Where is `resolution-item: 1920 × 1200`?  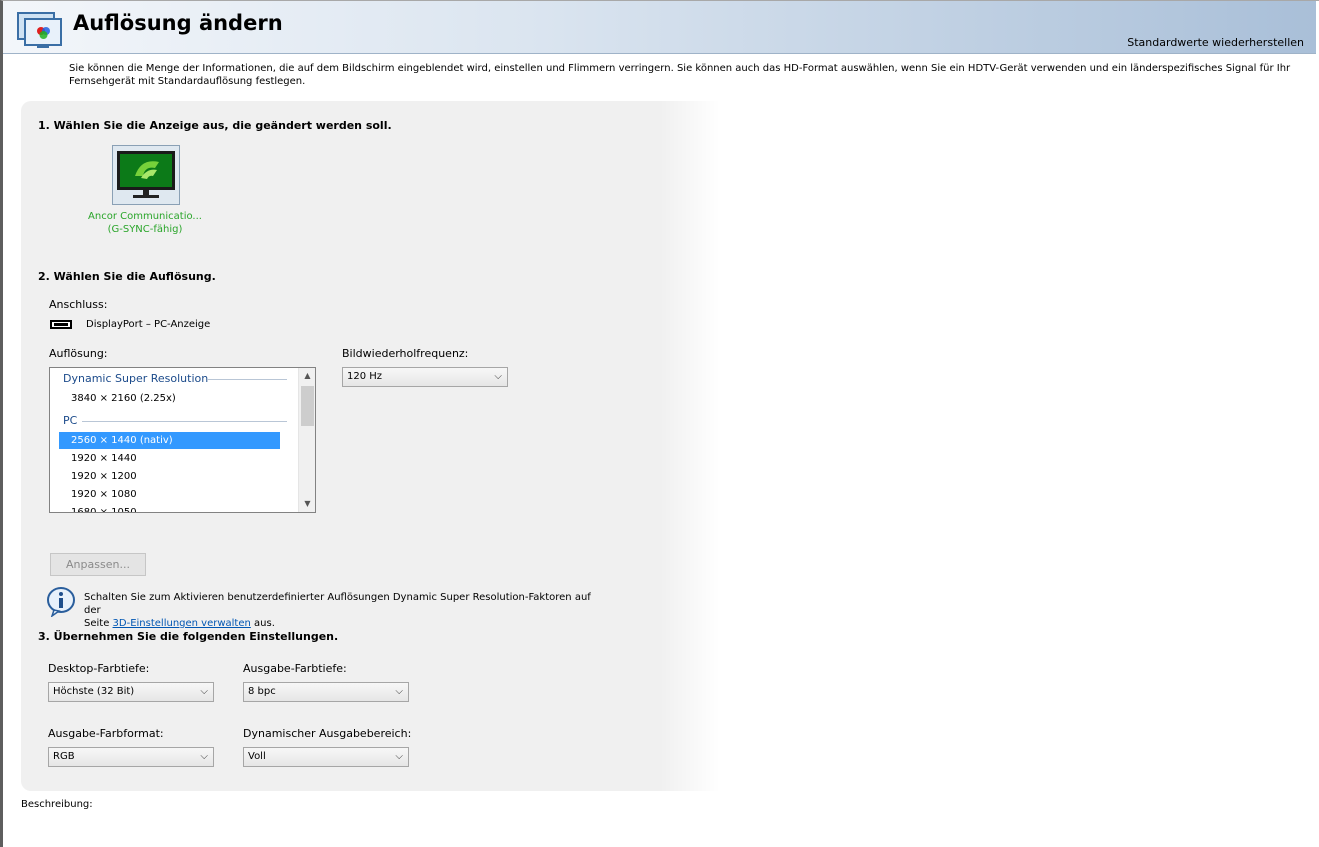 resolution-item: 1920 × 1200 is located at coordinates (169, 476).